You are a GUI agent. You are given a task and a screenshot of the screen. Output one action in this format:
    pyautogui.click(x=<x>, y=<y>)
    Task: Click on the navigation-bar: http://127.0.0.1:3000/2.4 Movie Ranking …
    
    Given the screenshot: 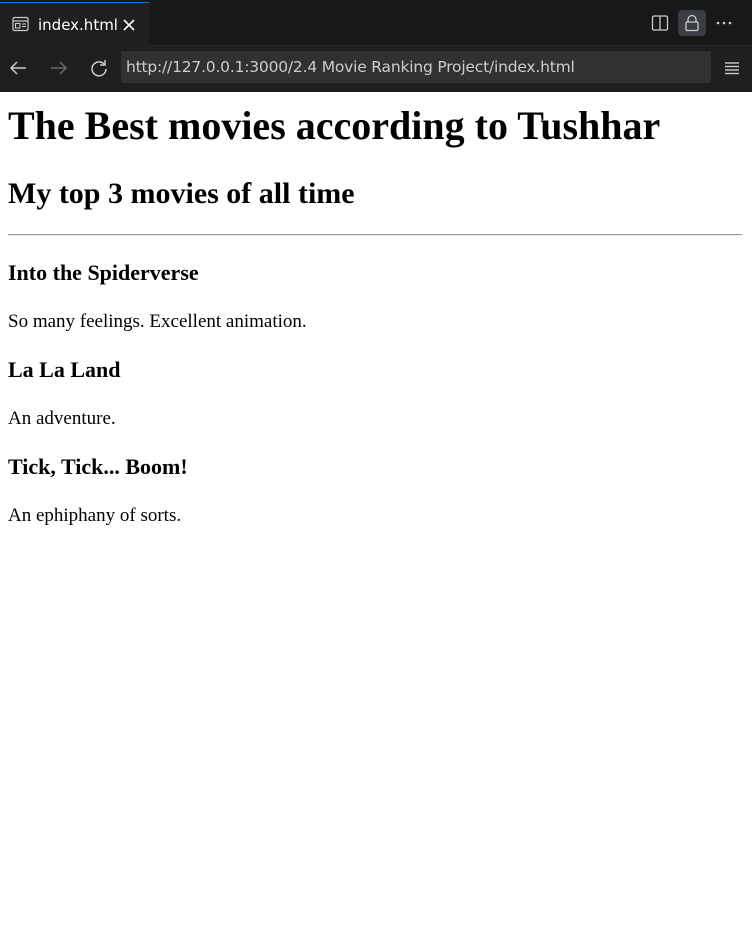 What is the action you would take?
    pyautogui.click(x=376, y=69)
    